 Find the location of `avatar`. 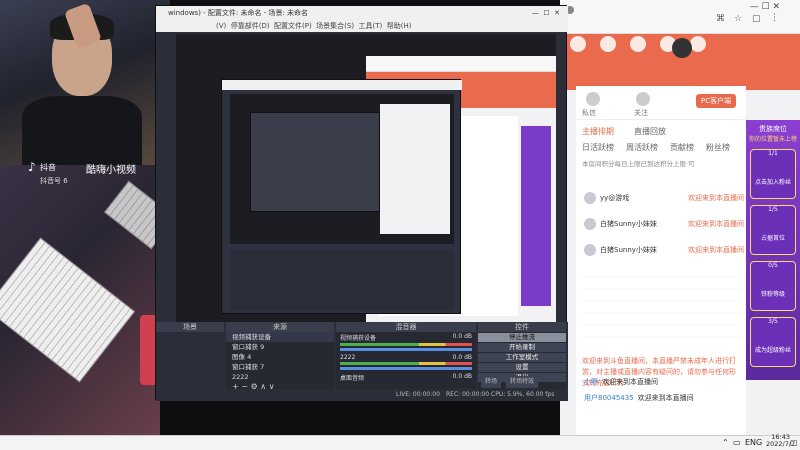

avatar is located at coordinates (682, 48).